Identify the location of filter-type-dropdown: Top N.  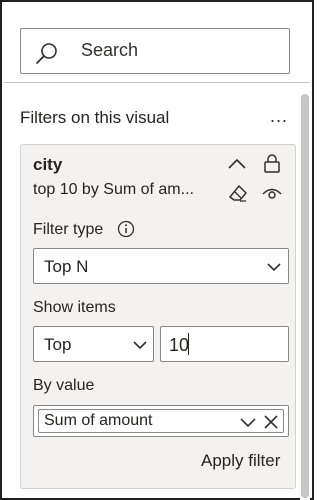
(161, 266).